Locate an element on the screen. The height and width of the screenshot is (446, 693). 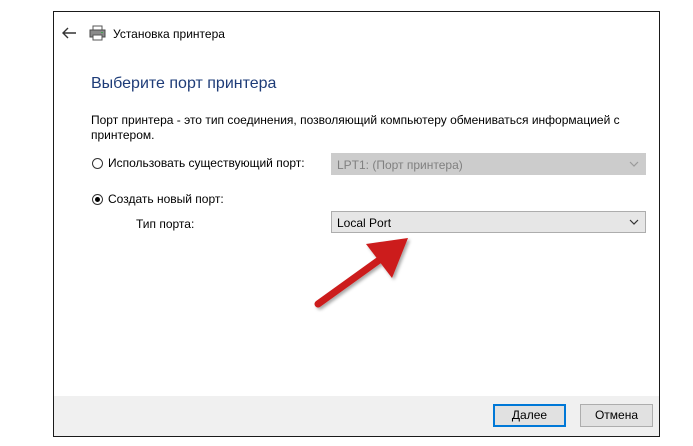
use-existing-port-option: Использовать существующий порт: is located at coordinates (198, 163).